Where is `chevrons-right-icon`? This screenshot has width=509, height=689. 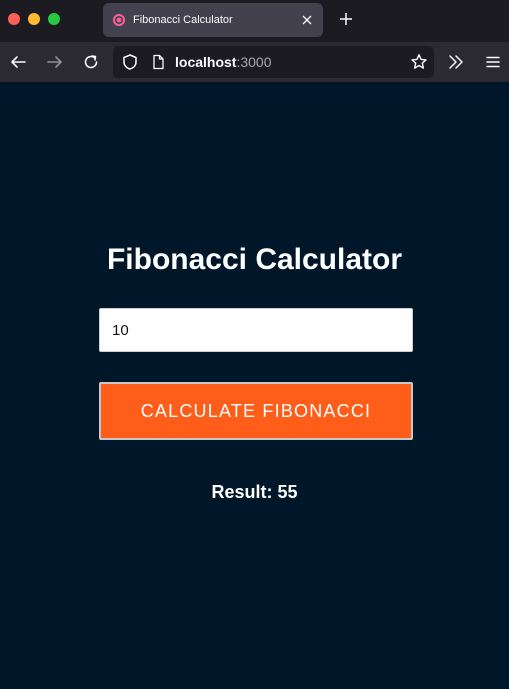
chevrons-right-icon is located at coordinates (456, 62).